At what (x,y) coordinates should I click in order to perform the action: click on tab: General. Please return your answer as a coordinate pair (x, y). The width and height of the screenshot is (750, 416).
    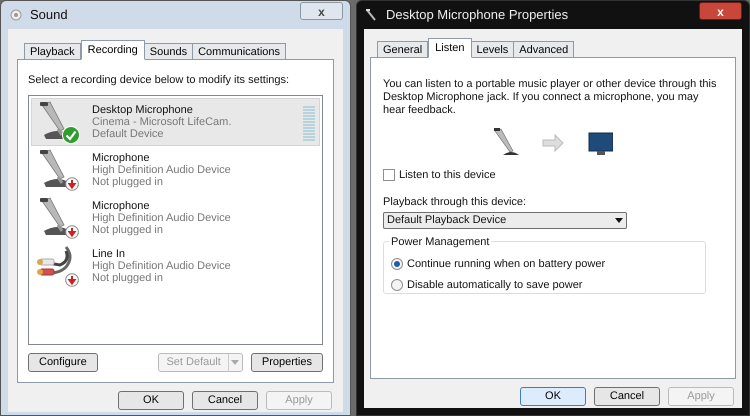
    Looking at the image, I should click on (402, 49).